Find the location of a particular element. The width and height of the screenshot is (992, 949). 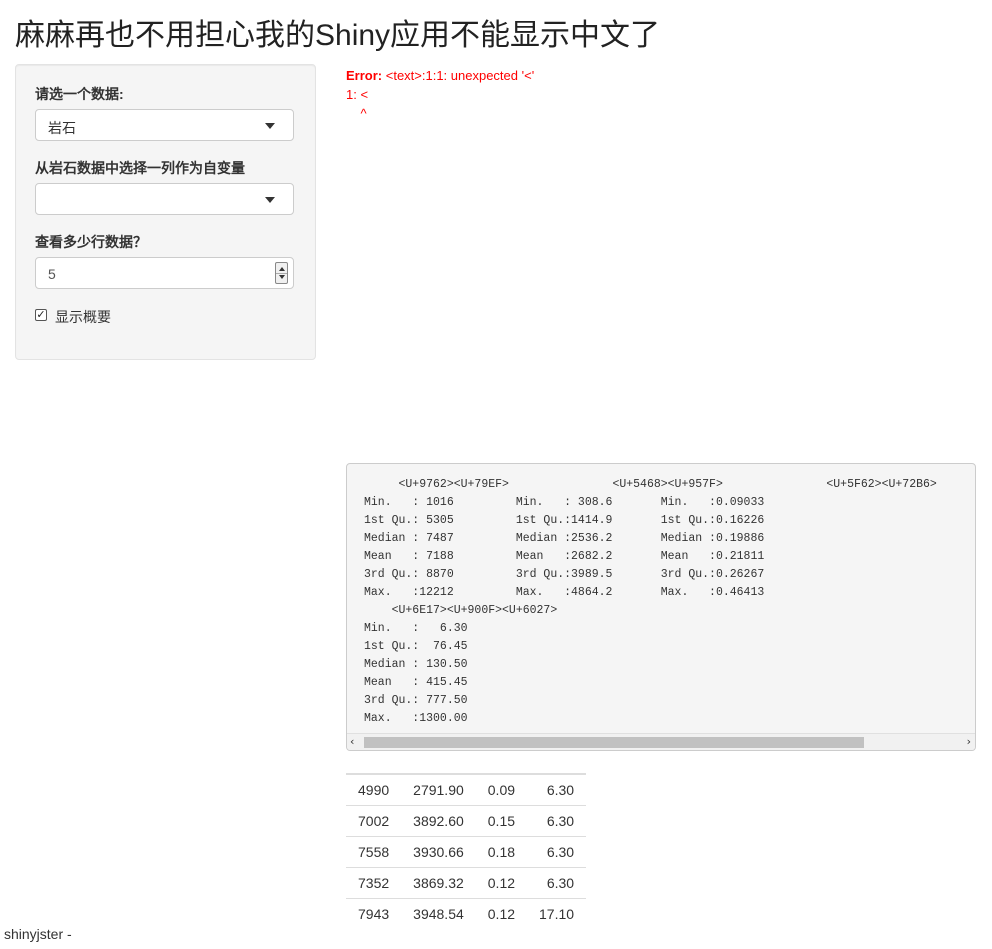

summary-line: 1st Qu.: 76.45 is located at coordinates (416, 646).